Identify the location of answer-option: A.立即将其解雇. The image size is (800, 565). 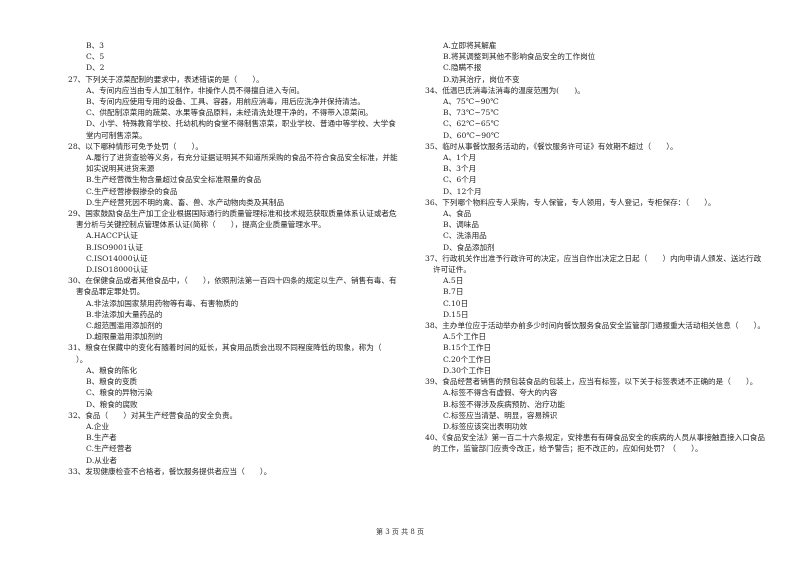
(470, 45).